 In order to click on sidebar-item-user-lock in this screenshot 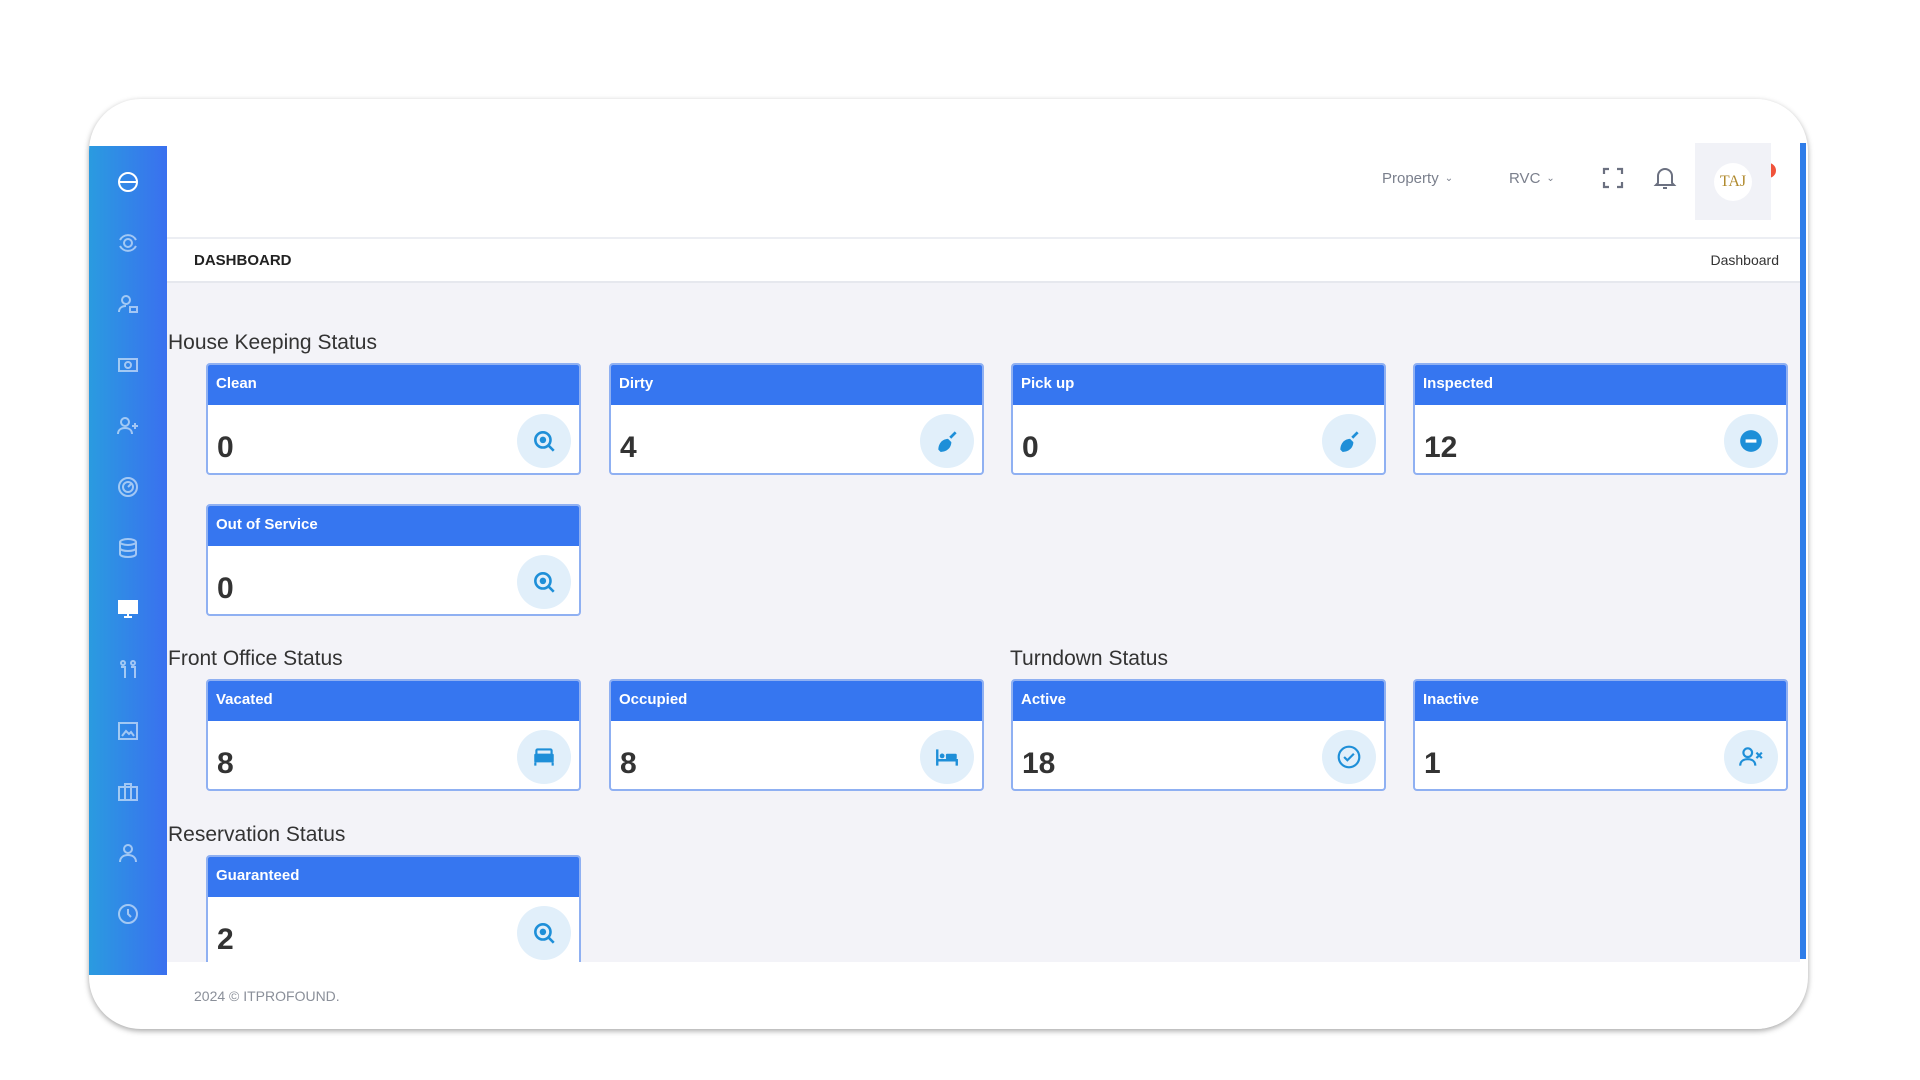, I will do `click(128, 304)`.